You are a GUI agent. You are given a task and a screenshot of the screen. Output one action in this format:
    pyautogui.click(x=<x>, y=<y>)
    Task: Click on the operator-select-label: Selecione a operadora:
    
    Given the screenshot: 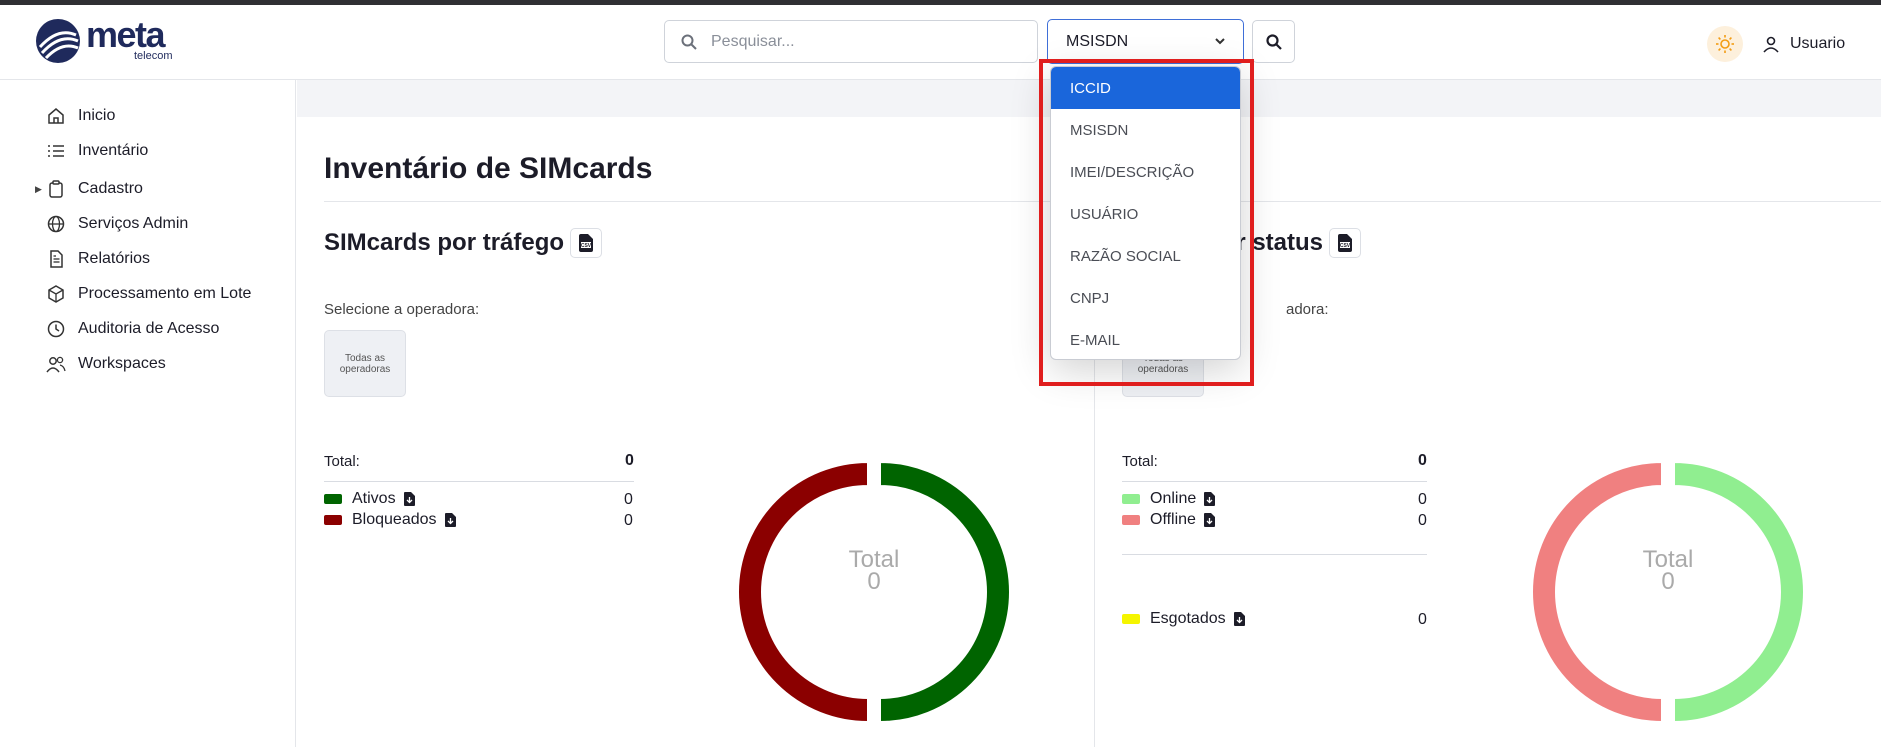 What is the action you would take?
    pyautogui.click(x=402, y=309)
    